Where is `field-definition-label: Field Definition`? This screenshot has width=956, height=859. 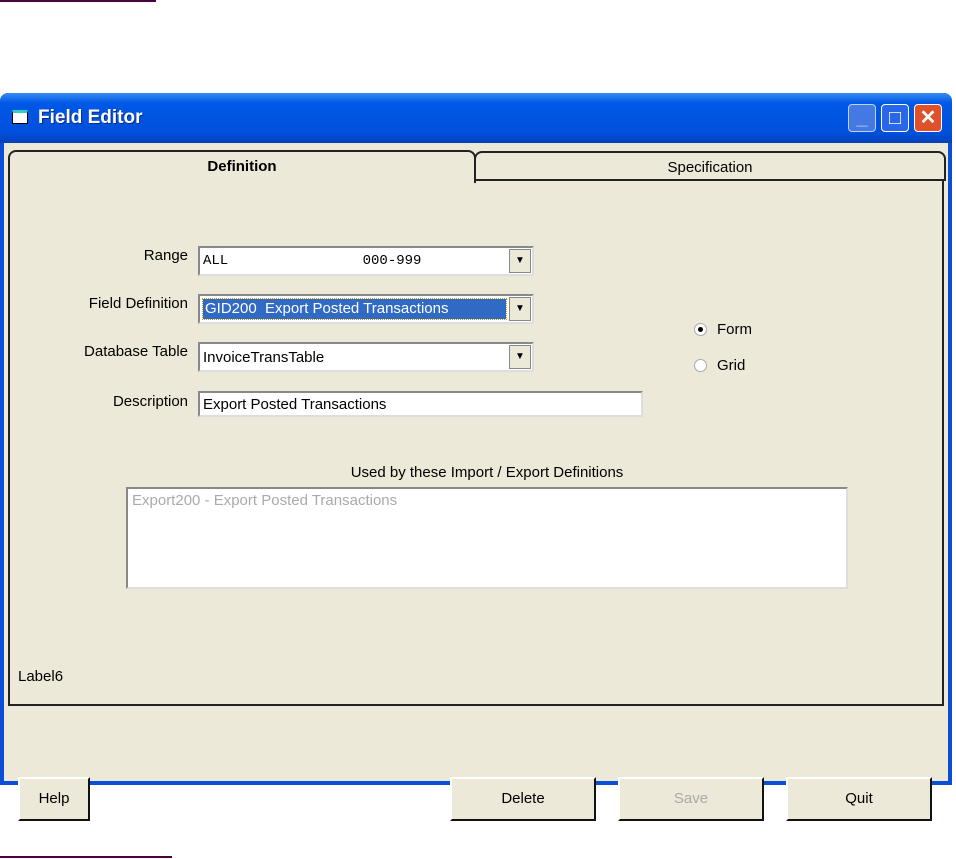 field-definition-label: Field Definition is located at coordinates (138, 303).